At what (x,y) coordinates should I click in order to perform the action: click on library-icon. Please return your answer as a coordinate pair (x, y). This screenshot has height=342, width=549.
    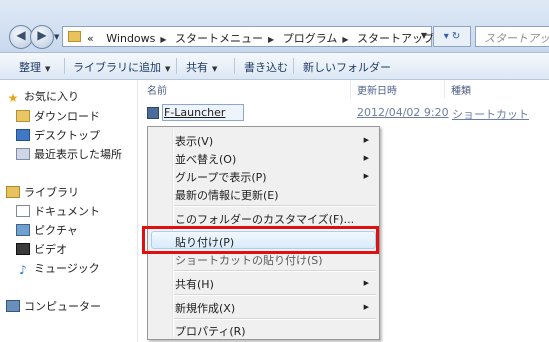
    Looking at the image, I should click on (13, 192).